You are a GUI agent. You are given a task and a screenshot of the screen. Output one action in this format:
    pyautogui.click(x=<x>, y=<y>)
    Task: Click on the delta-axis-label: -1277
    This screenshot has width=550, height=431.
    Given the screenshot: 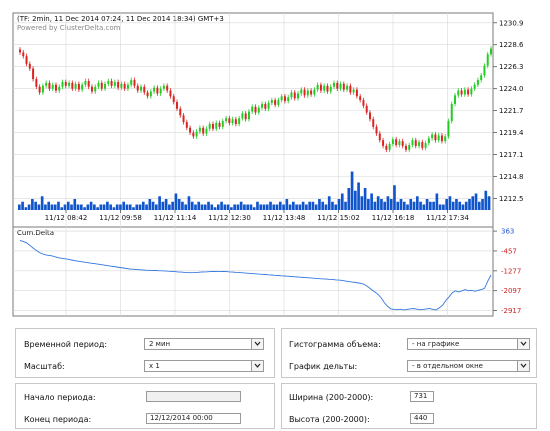 What is the action you would take?
    pyautogui.click(x=511, y=271)
    